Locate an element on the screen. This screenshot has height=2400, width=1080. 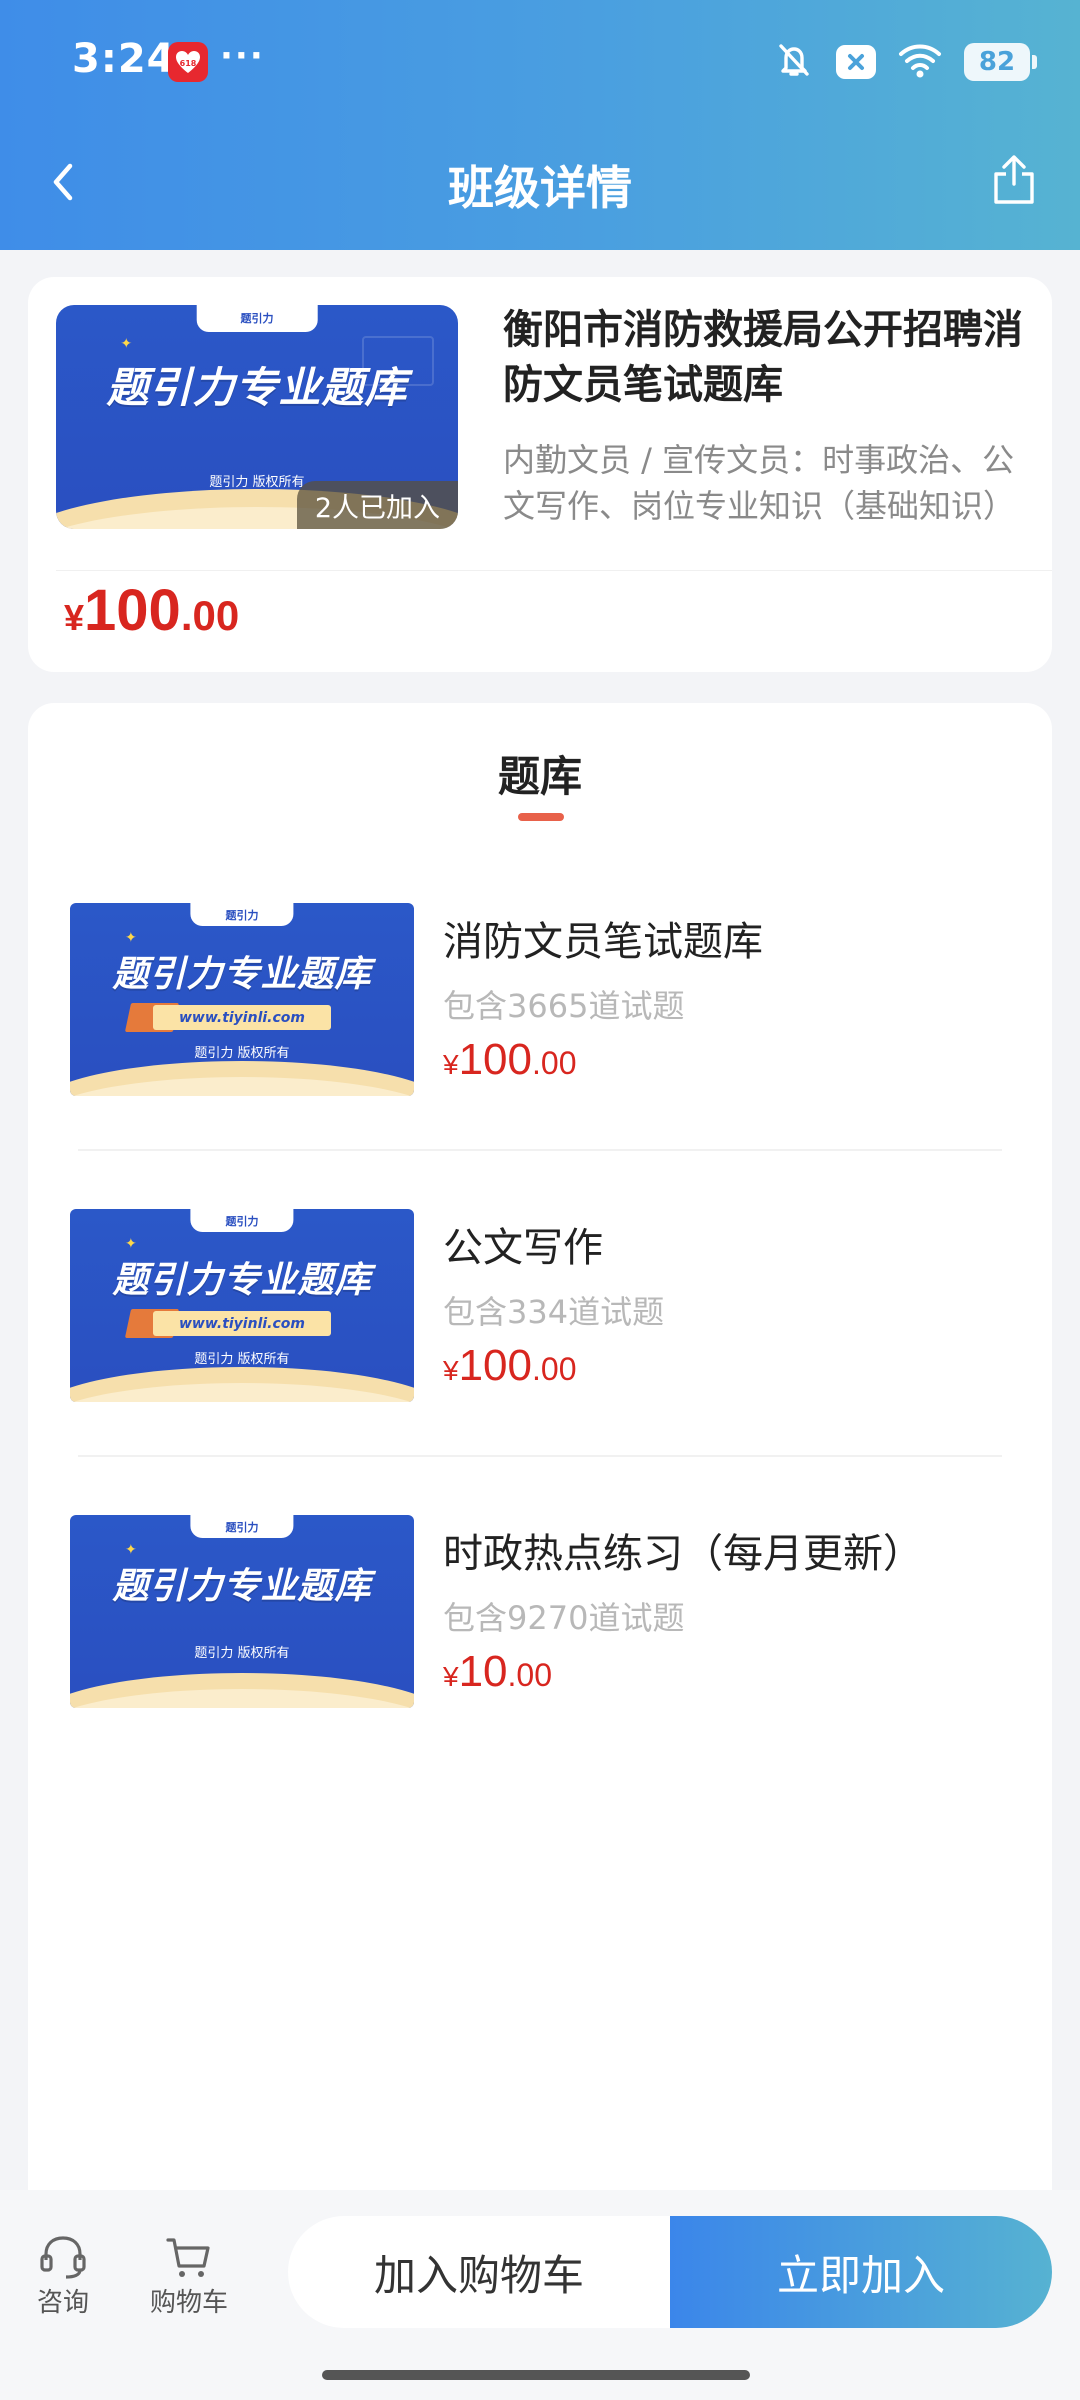
course-thumbnail: ✦ 题引力 题引力专业题库 题引力 版权所有 2人已加入 is located at coordinates (257, 417).